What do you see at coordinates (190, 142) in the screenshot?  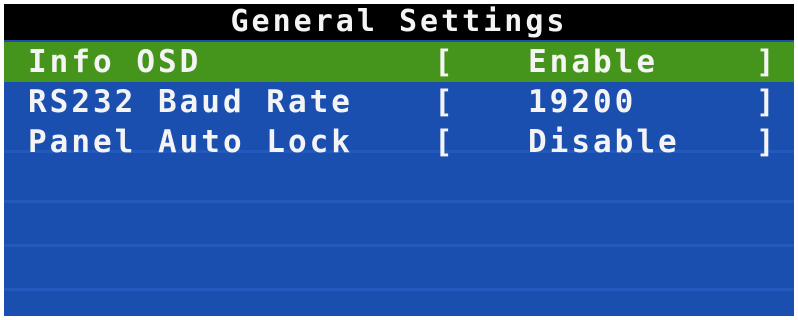 I see `menu-item-label: Panel Auto Lock` at bounding box center [190, 142].